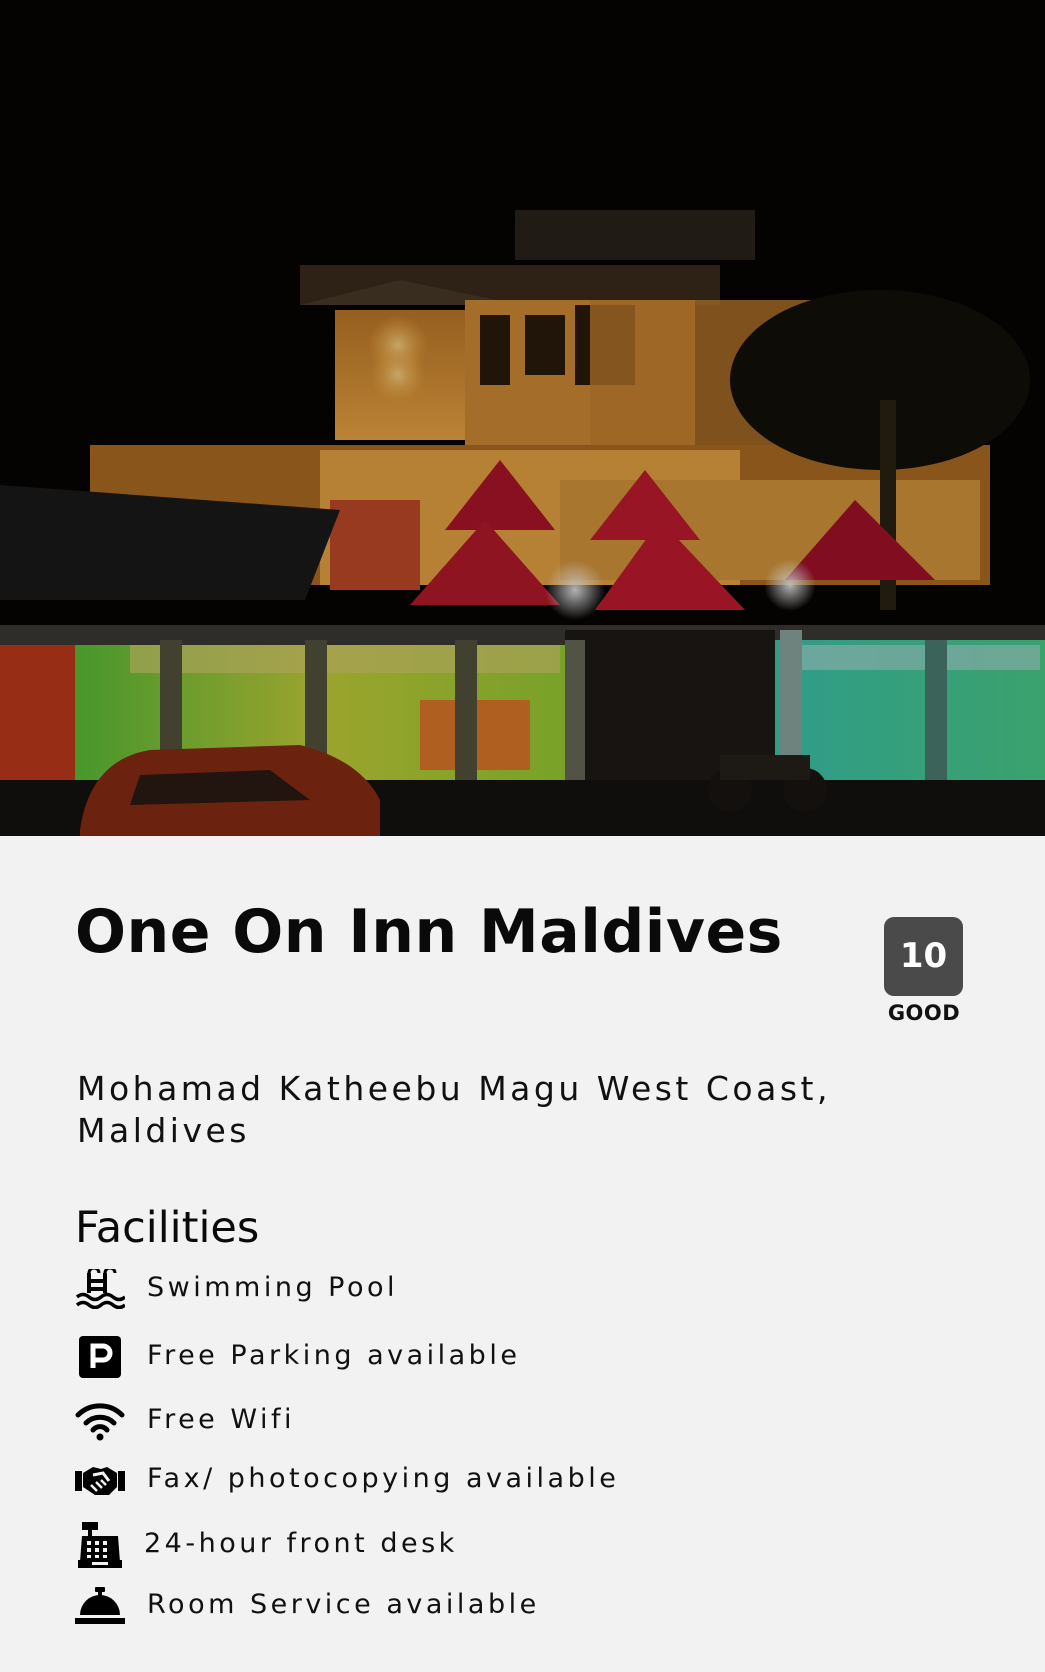 The width and height of the screenshot is (1045, 1672). Describe the element at coordinates (525, 1545) in the screenshot. I see `facility-front-desk: 24-hour front desk` at that location.